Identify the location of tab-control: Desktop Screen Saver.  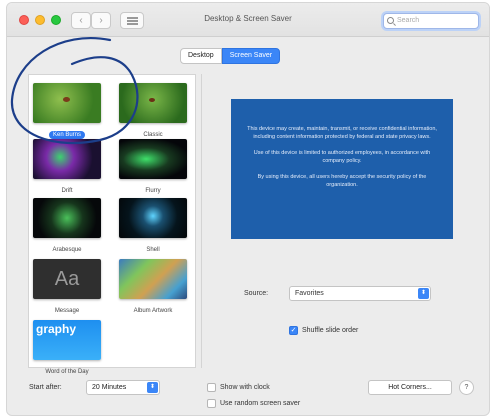
(230, 56).